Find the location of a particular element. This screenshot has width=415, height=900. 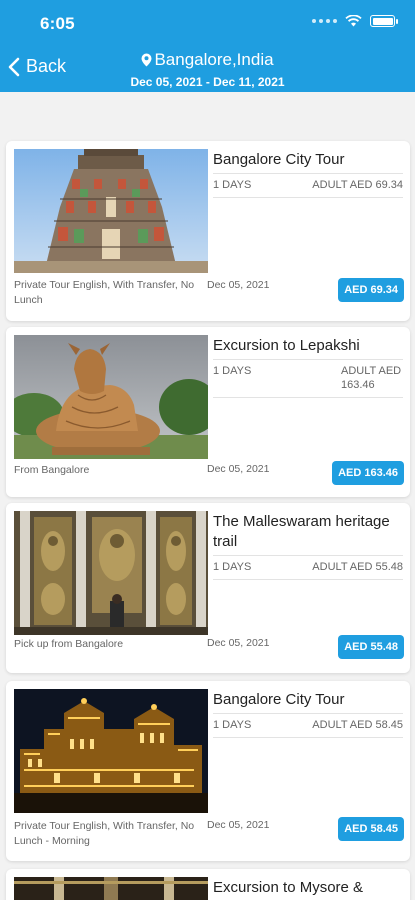

tour-card: Excursion to Mysore & is located at coordinates (208, 884).